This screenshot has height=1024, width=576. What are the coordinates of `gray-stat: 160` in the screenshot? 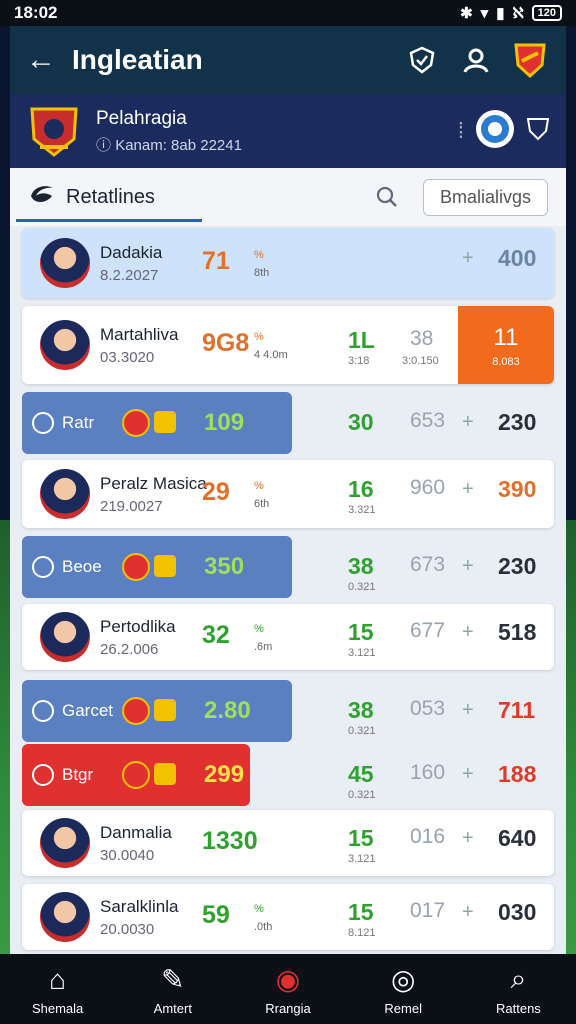 It's located at (428, 772).